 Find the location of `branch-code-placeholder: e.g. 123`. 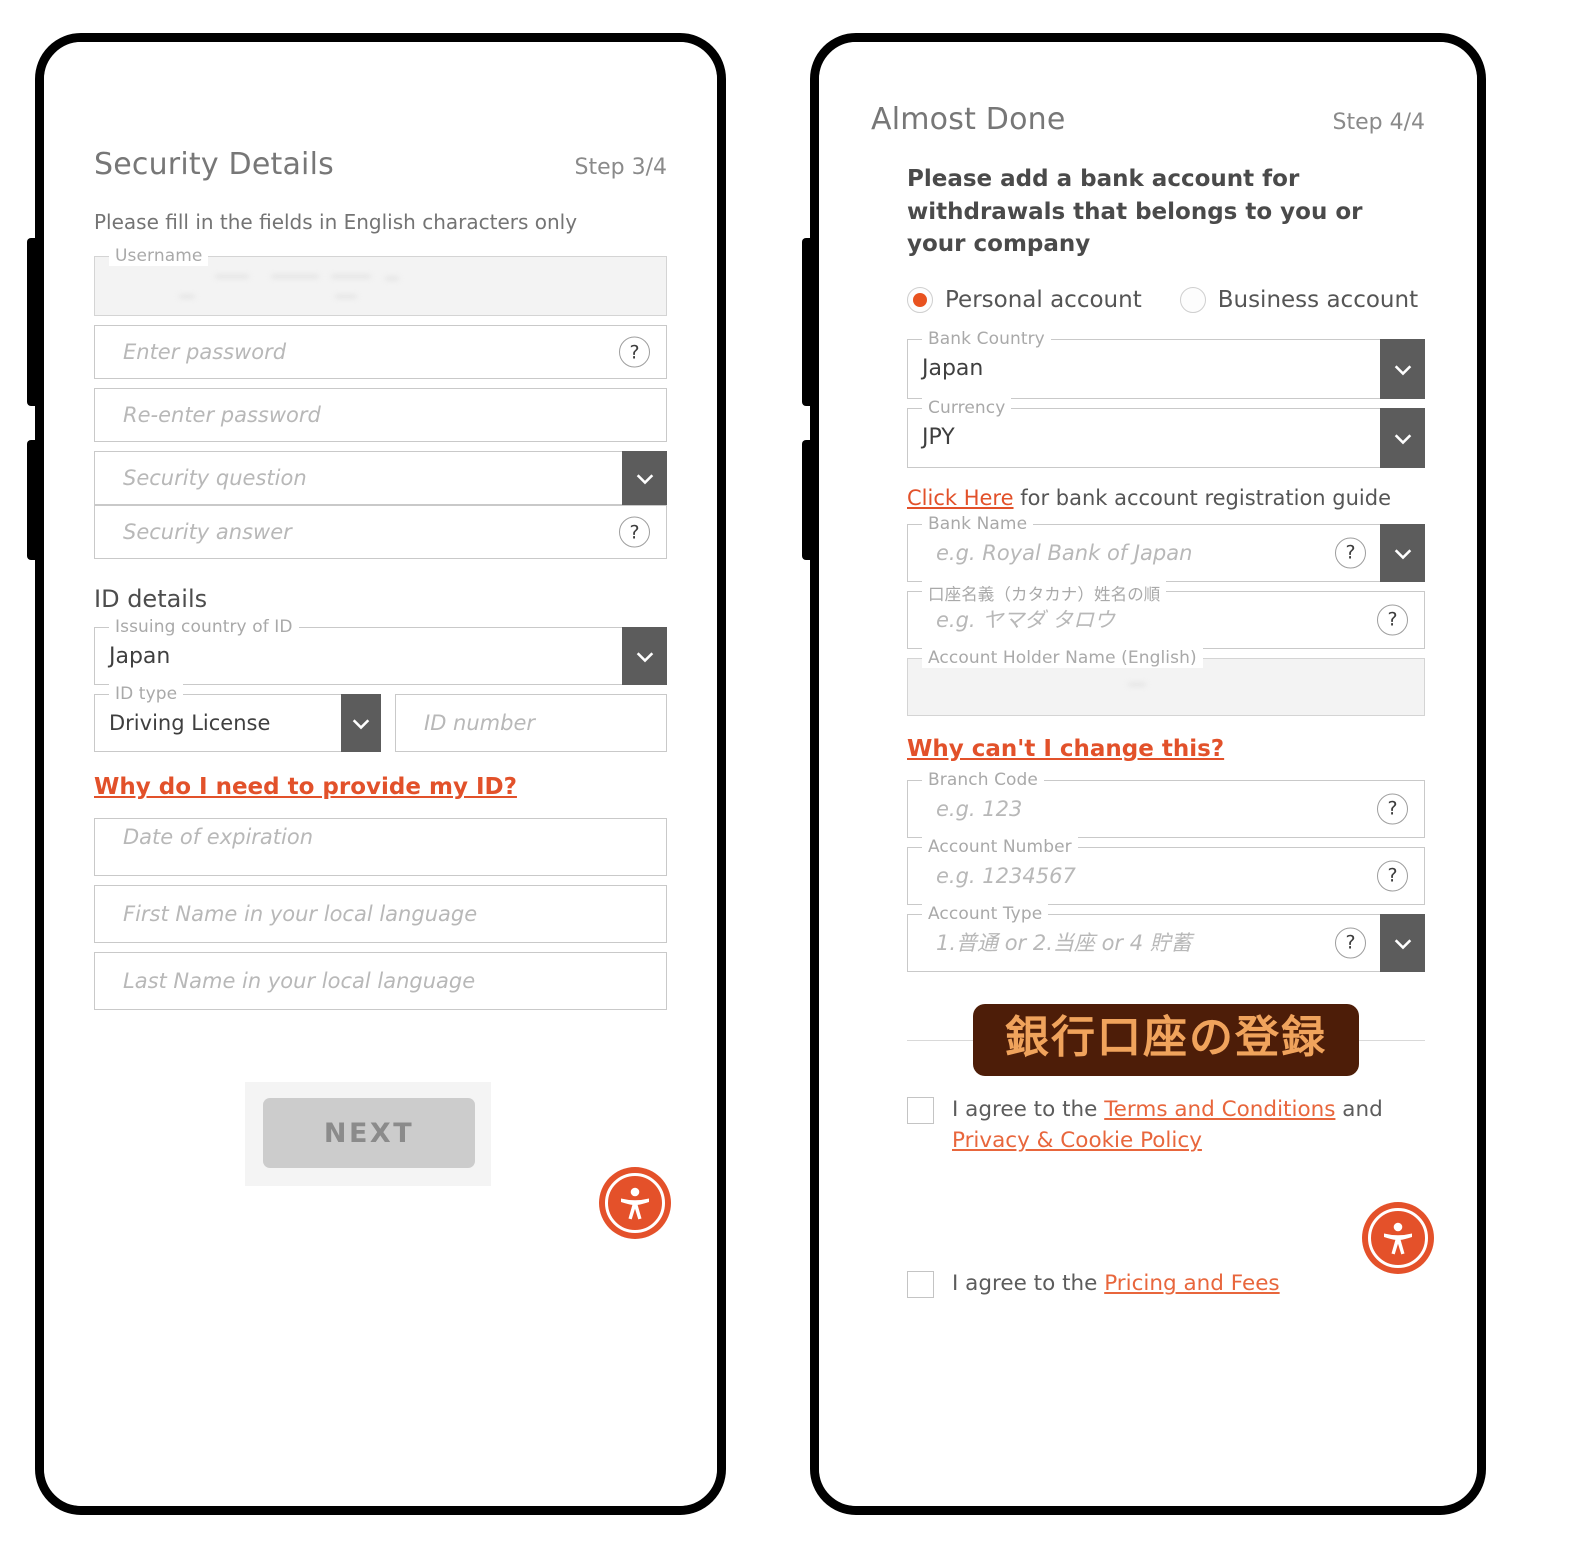

branch-code-placeholder: e.g. 123 is located at coordinates (979, 808).